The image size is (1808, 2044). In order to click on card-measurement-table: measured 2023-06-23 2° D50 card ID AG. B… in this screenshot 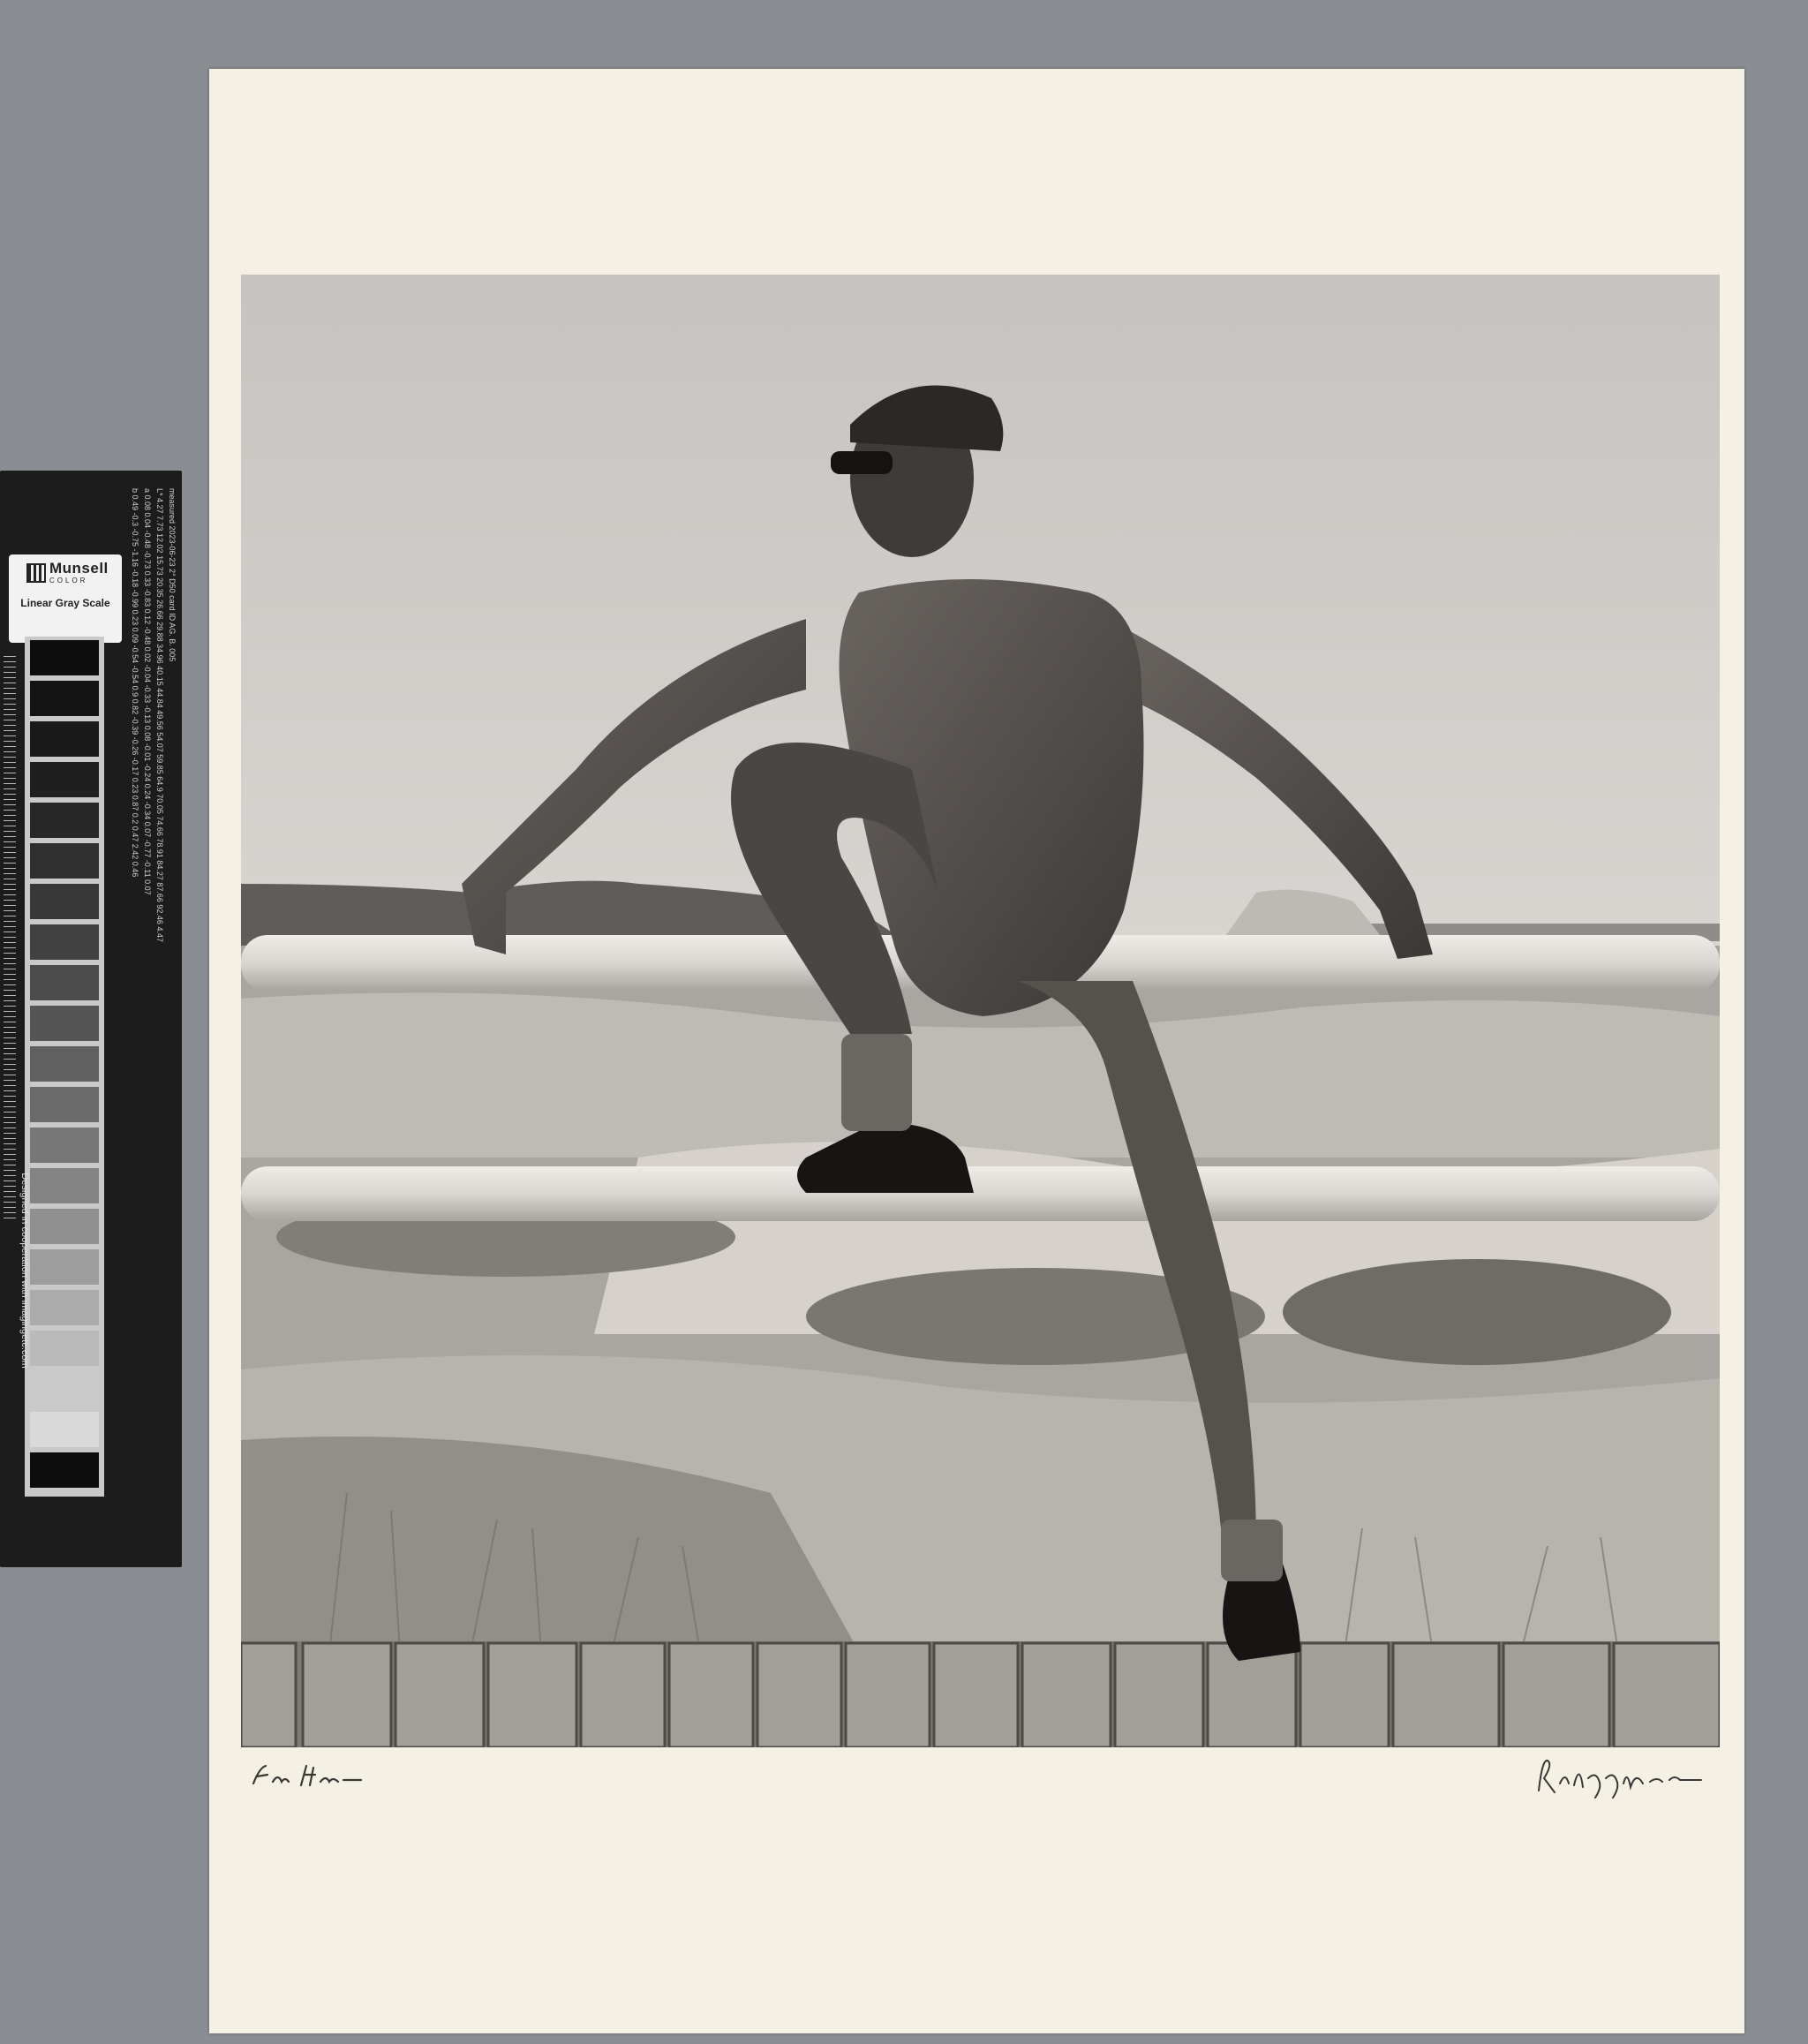, I will do `click(151, 1024)`.